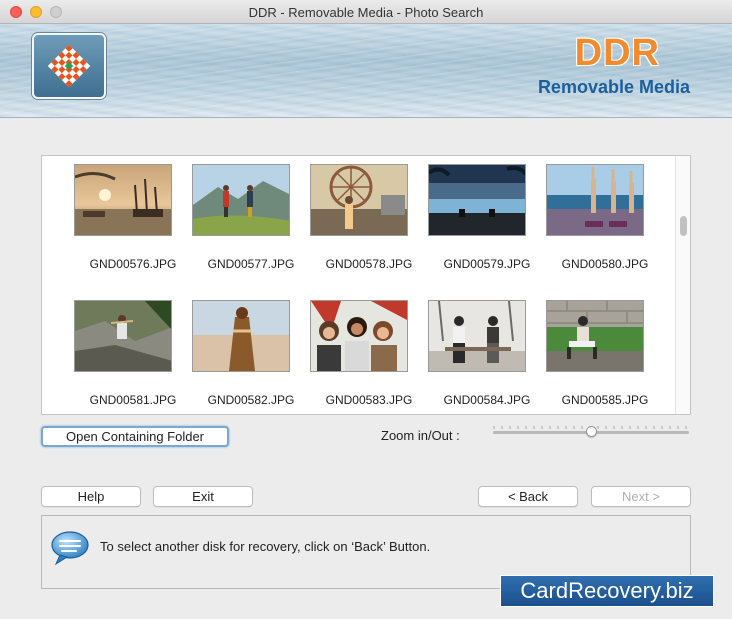  I want to click on photo-thumbnail: GND00578.JPG, so click(351, 224).